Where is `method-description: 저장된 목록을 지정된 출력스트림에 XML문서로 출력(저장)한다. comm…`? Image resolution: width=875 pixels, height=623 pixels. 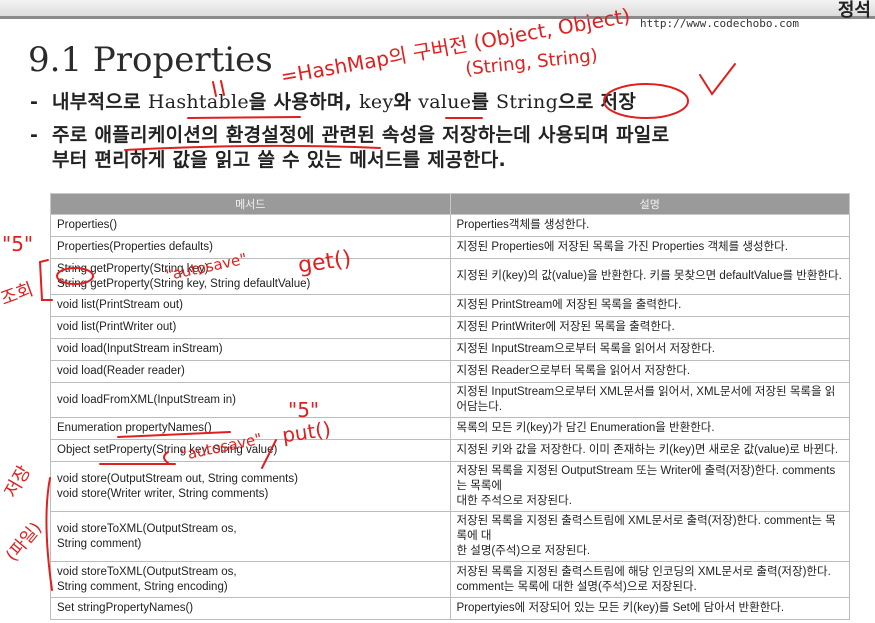
method-description: 저장된 목록을 지정된 출력스트림에 XML문서로 출력(저장)한다. comm… is located at coordinates (646, 528).